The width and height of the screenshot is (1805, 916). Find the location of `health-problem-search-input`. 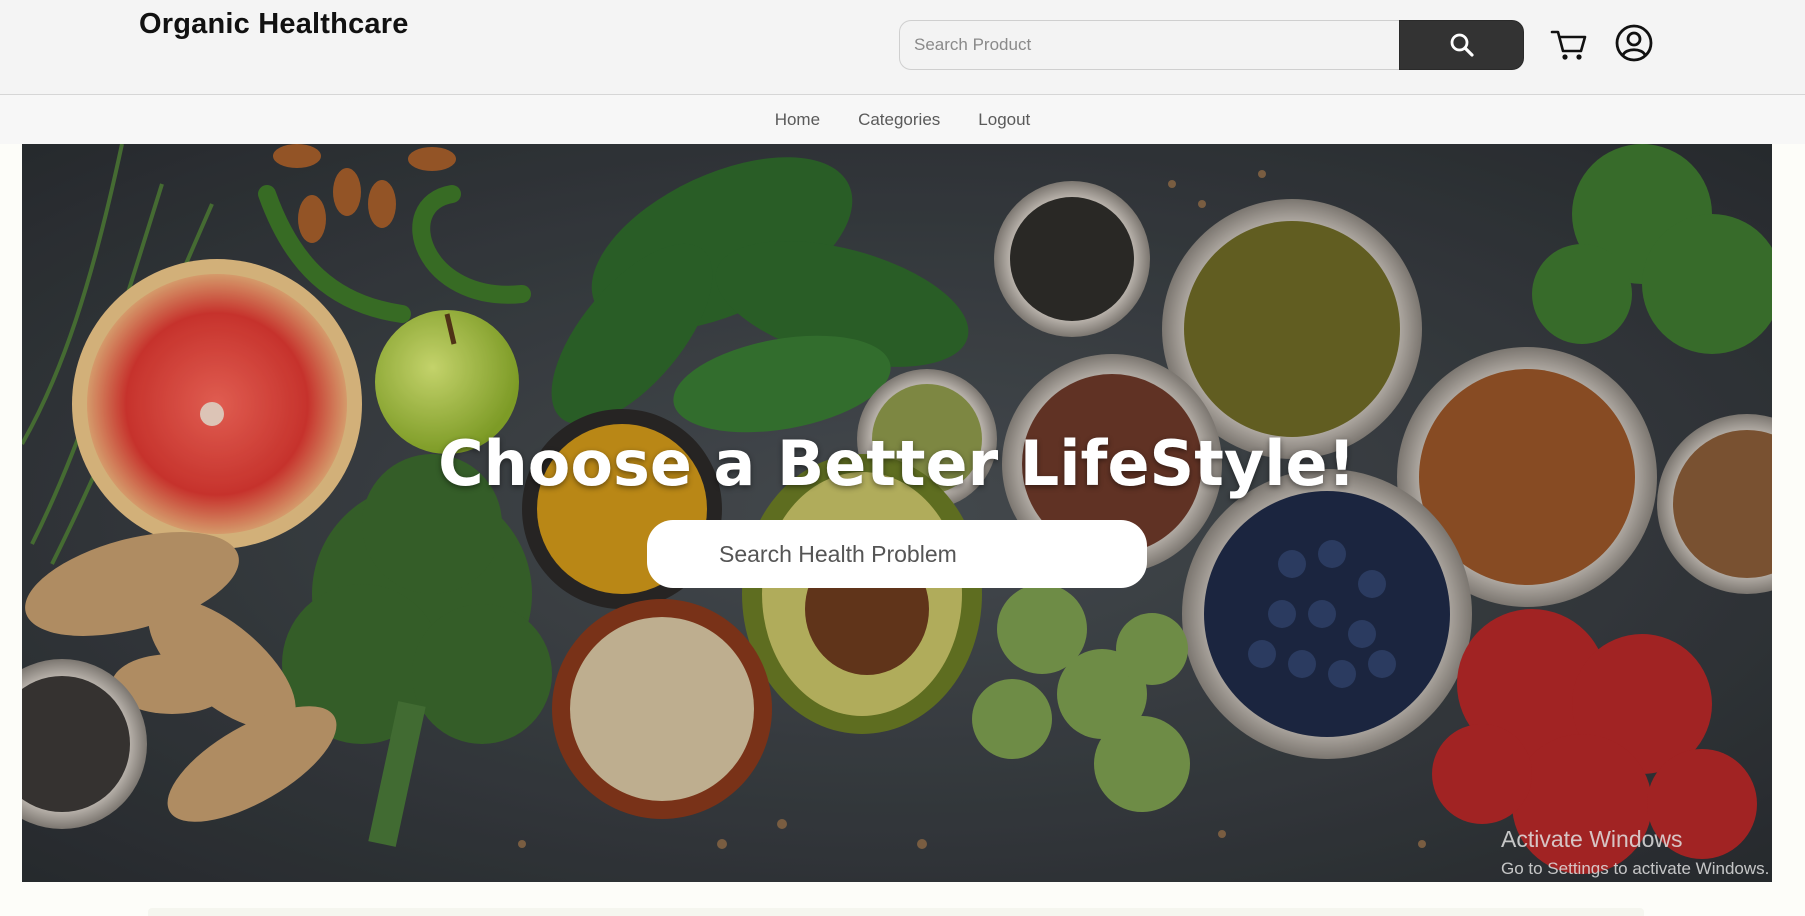

health-problem-search-input is located at coordinates (897, 554).